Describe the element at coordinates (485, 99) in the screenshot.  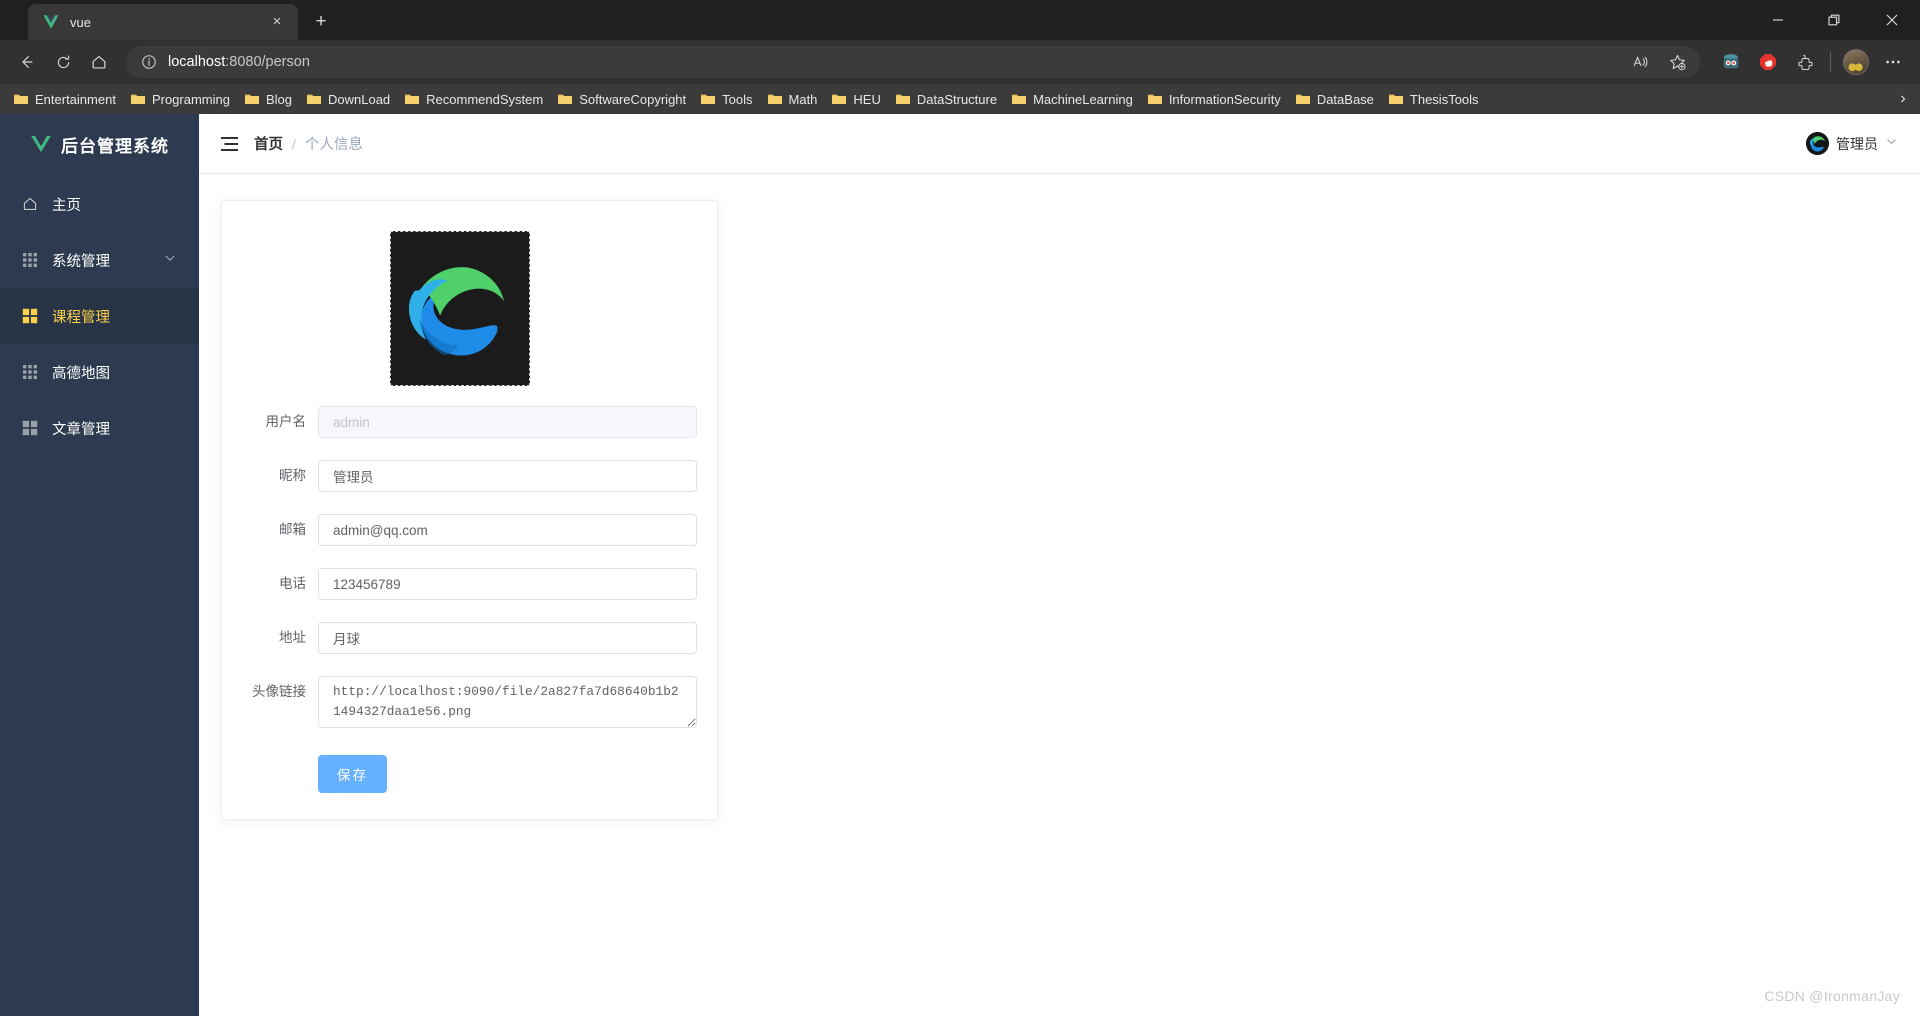
I see `bookmark-label: RecommendSystem` at that location.